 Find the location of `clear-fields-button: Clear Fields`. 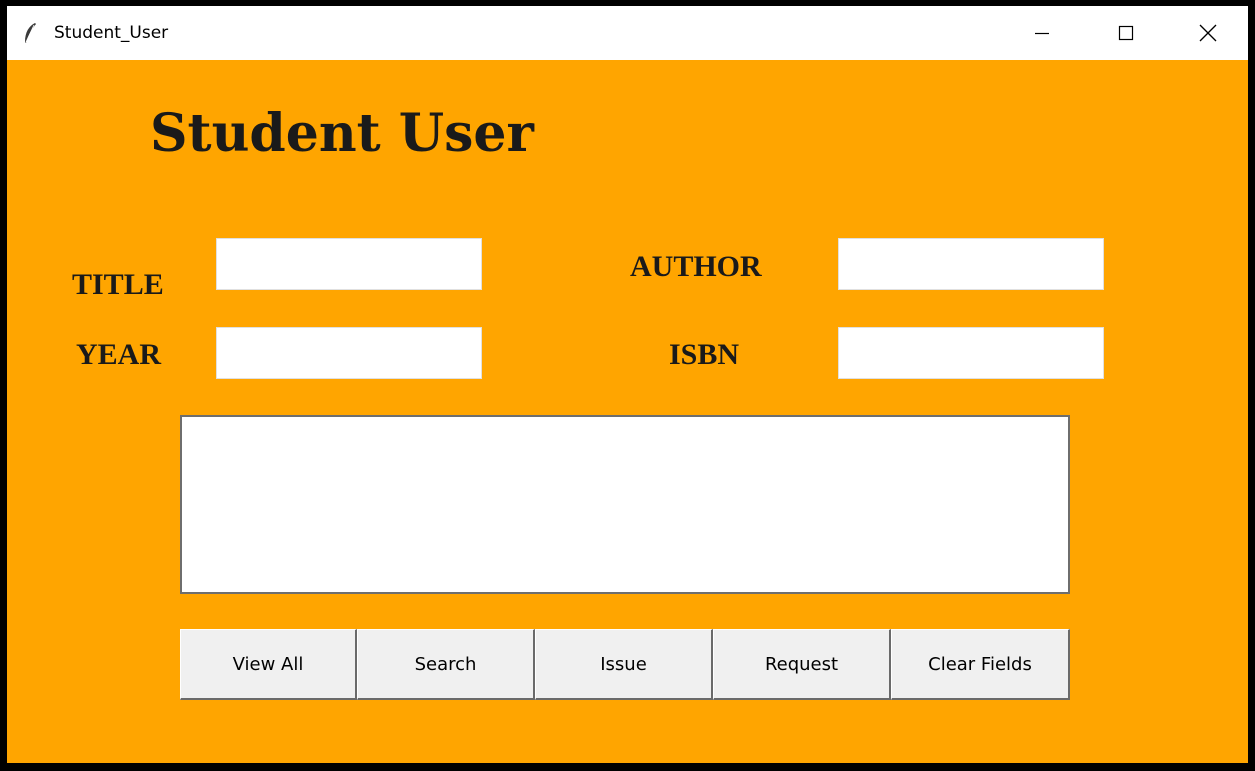

clear-fields-button: Clear Fields is located at coordinates (980, 664).